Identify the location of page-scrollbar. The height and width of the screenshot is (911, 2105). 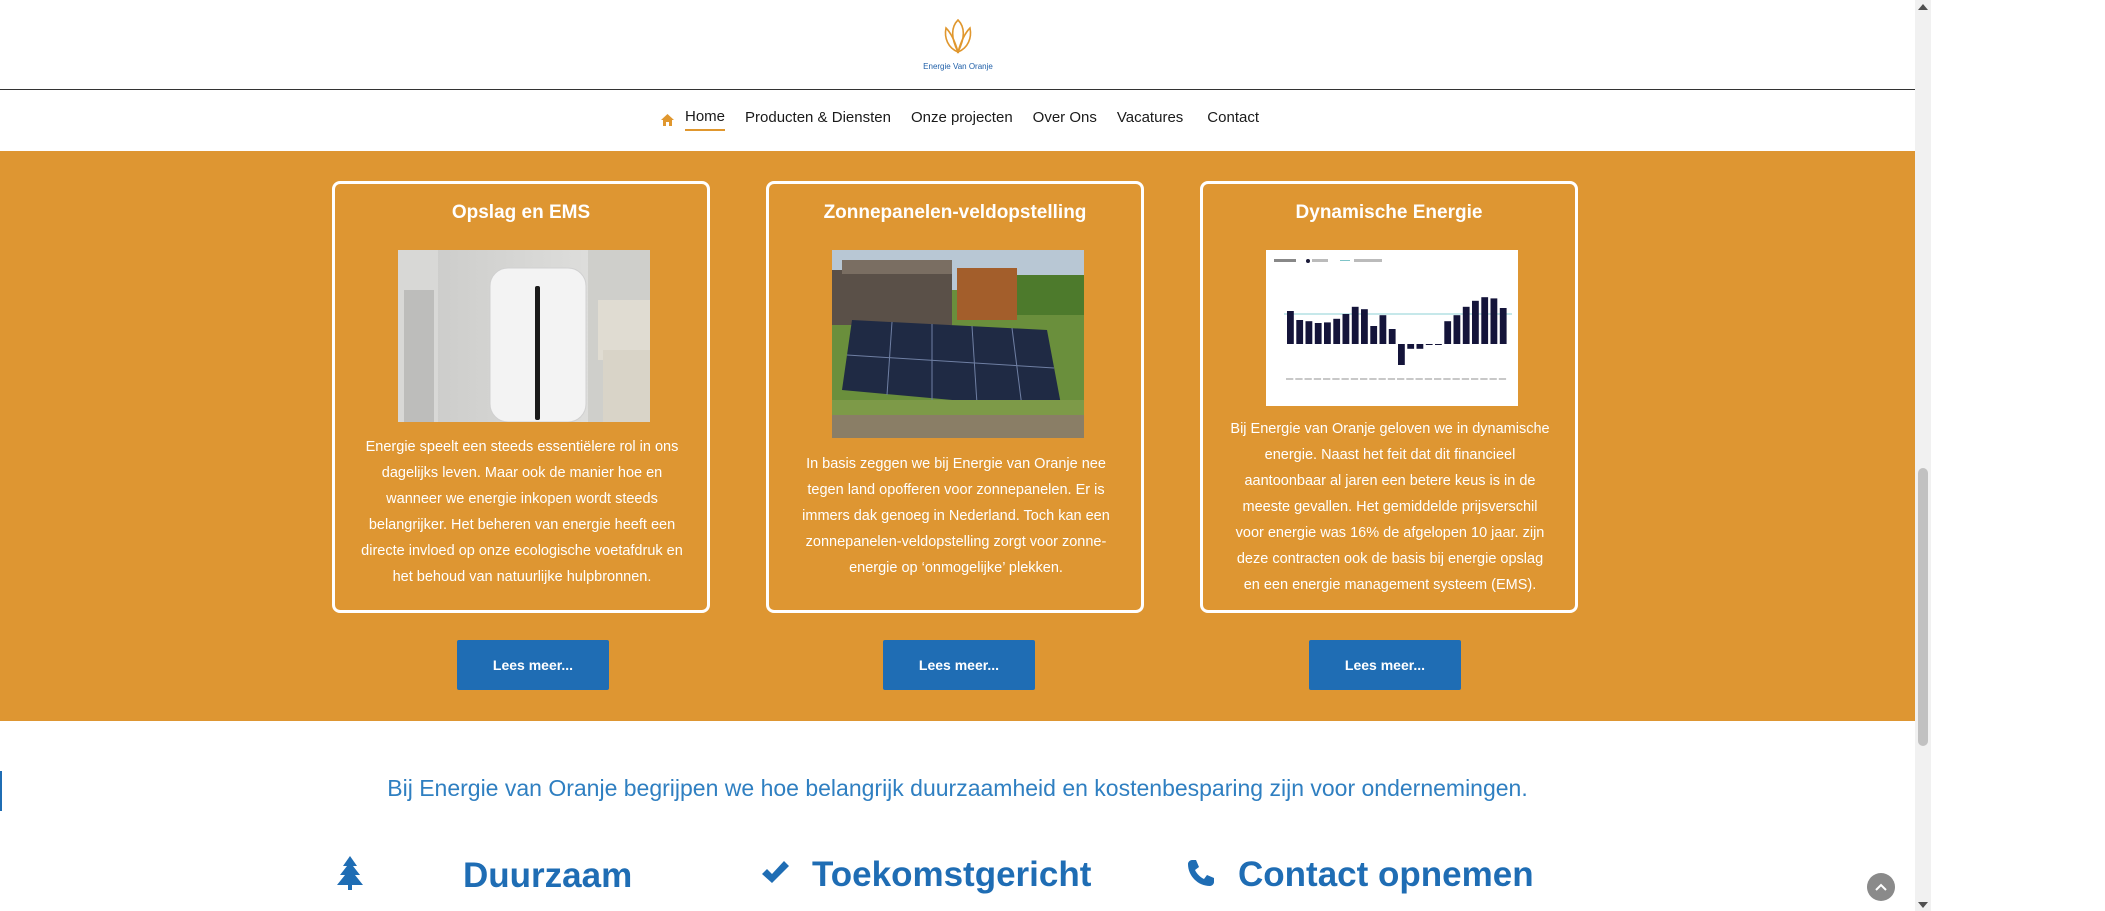
(1923, 455).